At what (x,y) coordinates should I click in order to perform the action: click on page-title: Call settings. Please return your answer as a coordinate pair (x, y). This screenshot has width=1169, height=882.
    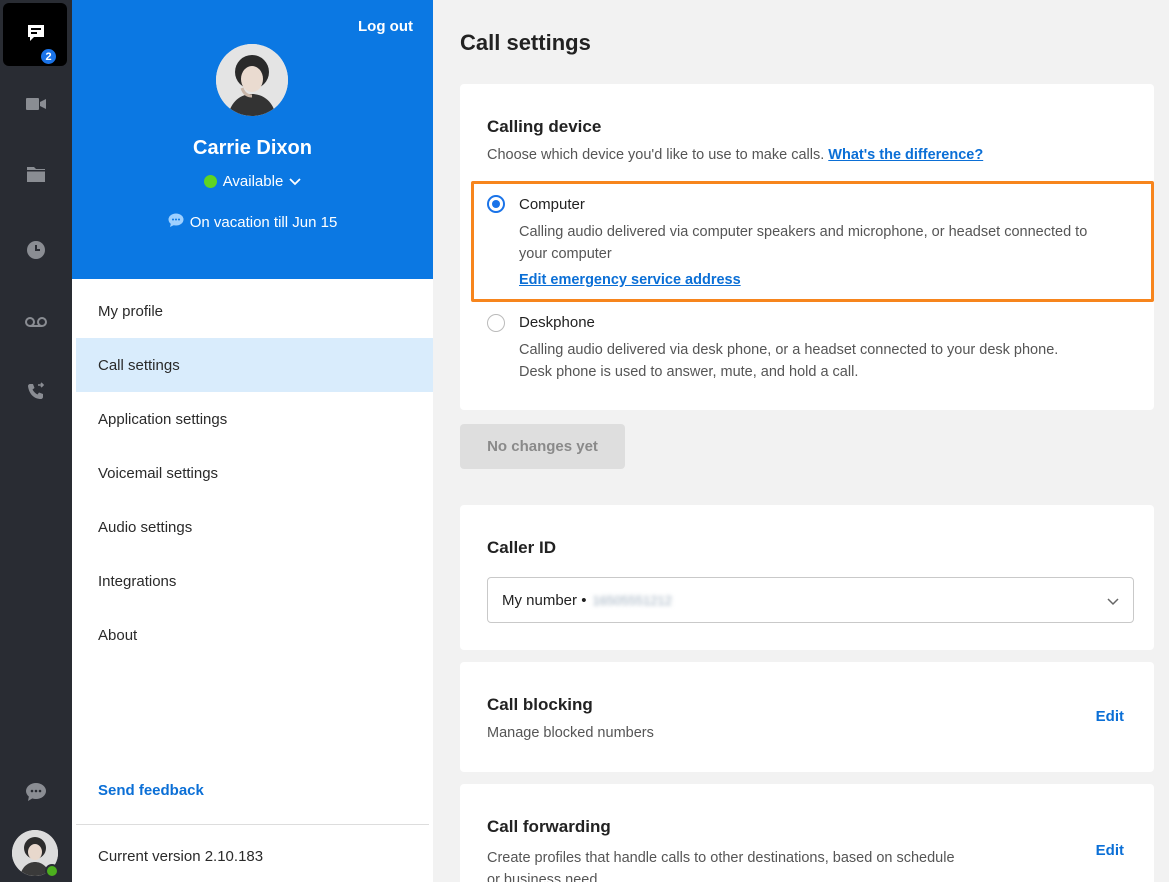
    Looking at the image, I should click on (525, 42).